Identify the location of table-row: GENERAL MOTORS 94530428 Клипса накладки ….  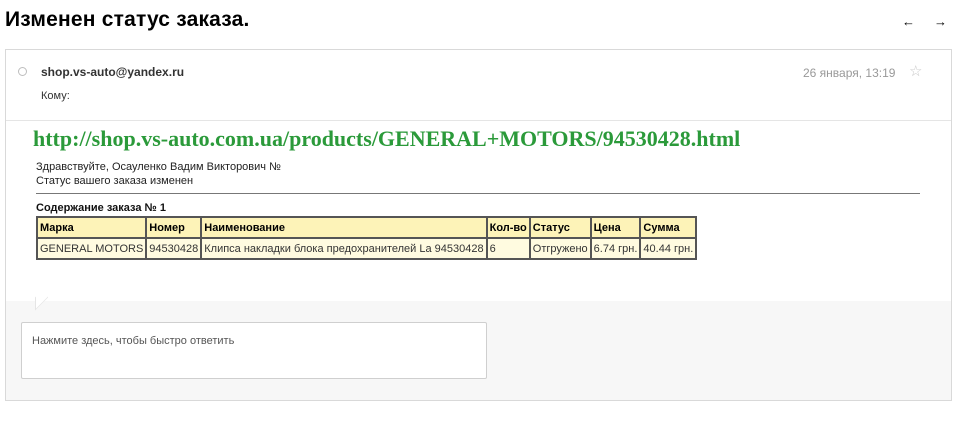
(366, 248).